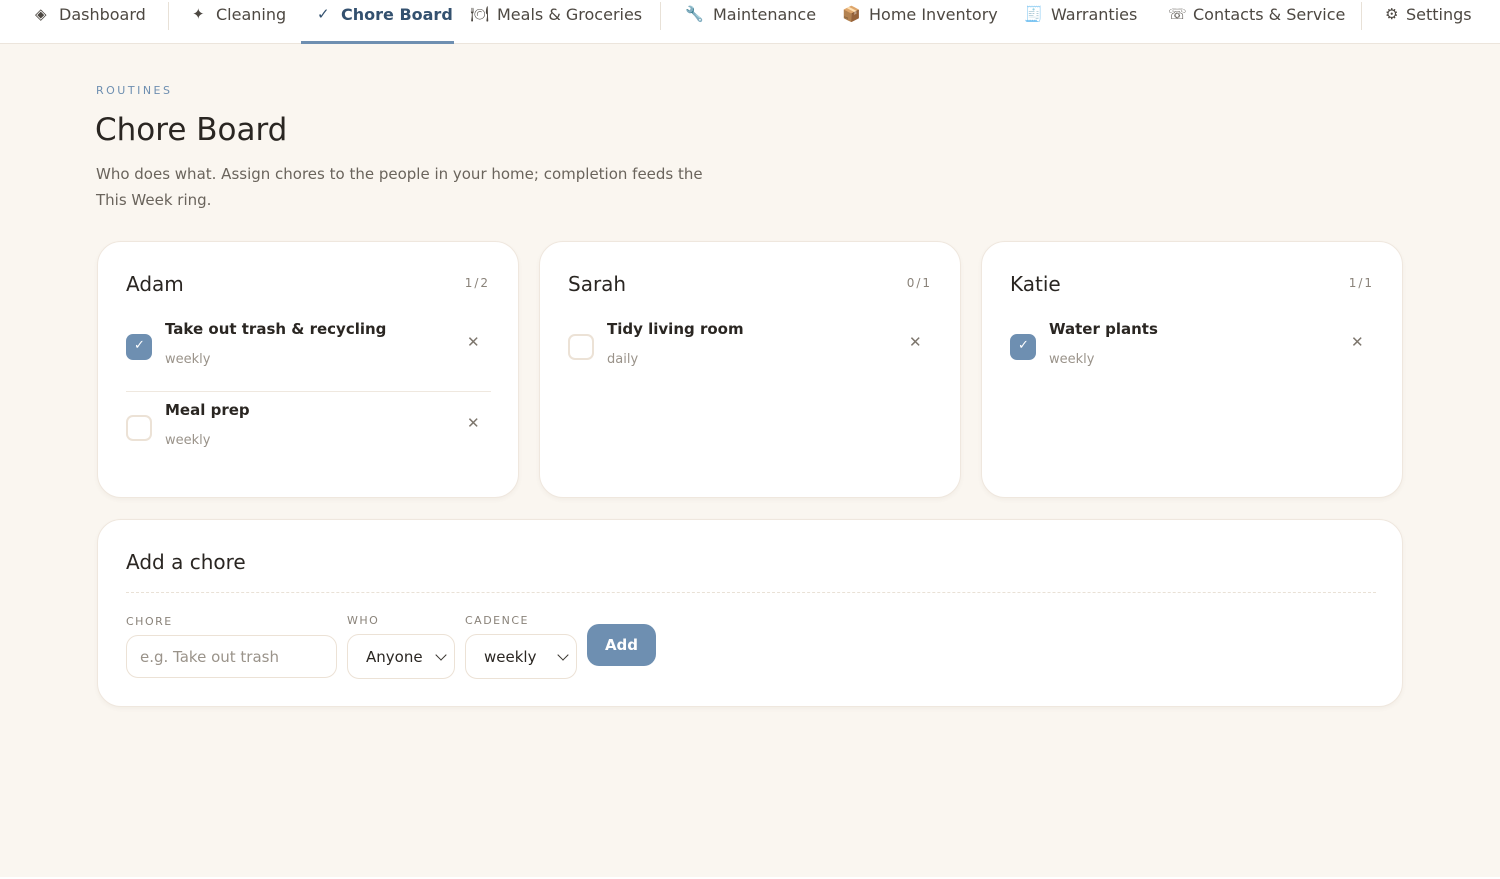 The image size is (1500, 879). Describe the element at coordinates (1439, 14) in the screenshot. I see `nav-label-settings: Settings` at that location.